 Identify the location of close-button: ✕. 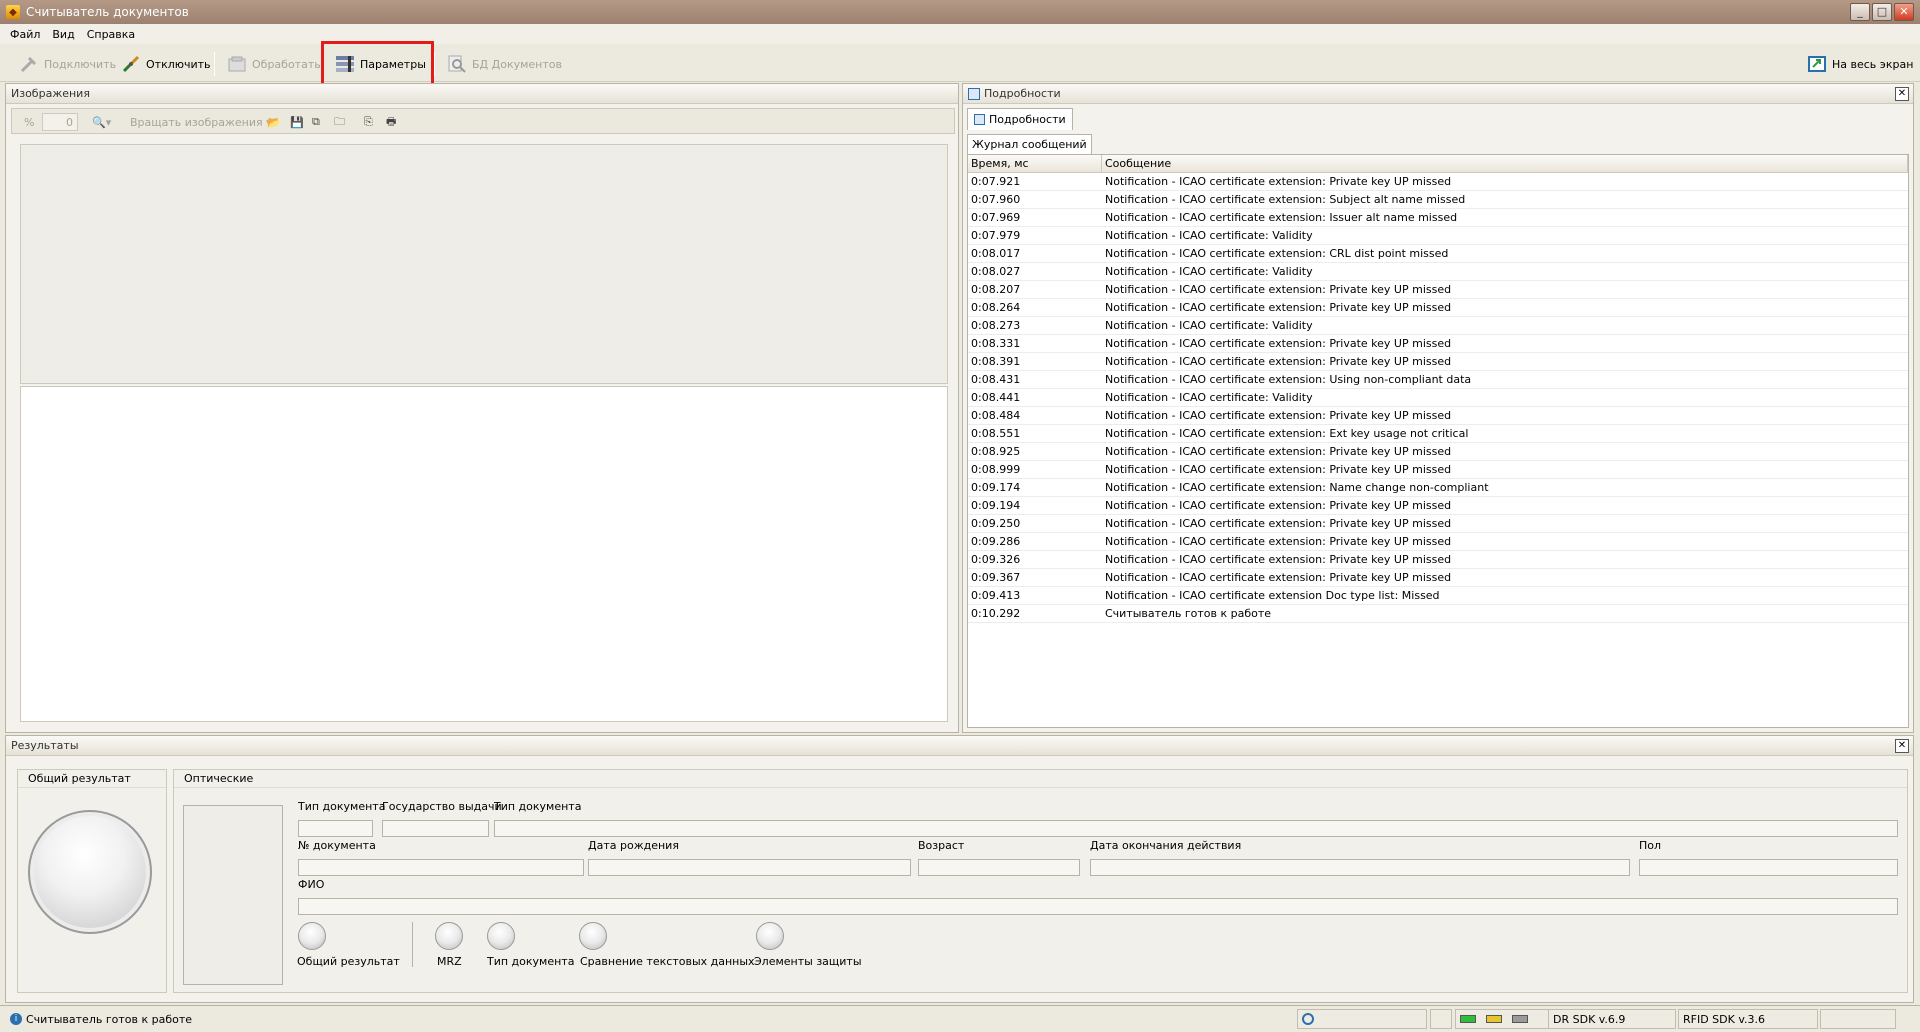
(1904, 12).